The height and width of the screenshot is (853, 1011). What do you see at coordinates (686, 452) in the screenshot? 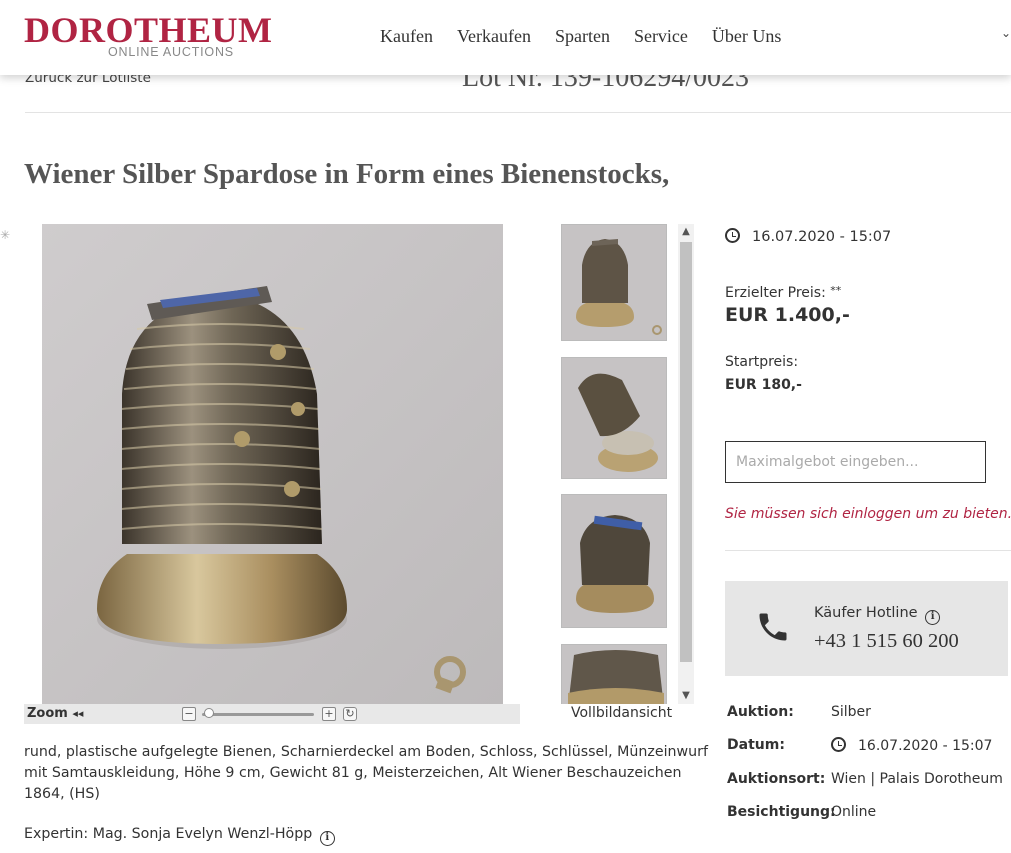
I see `scrollbar-thumb` at bounding box center [686, 452].